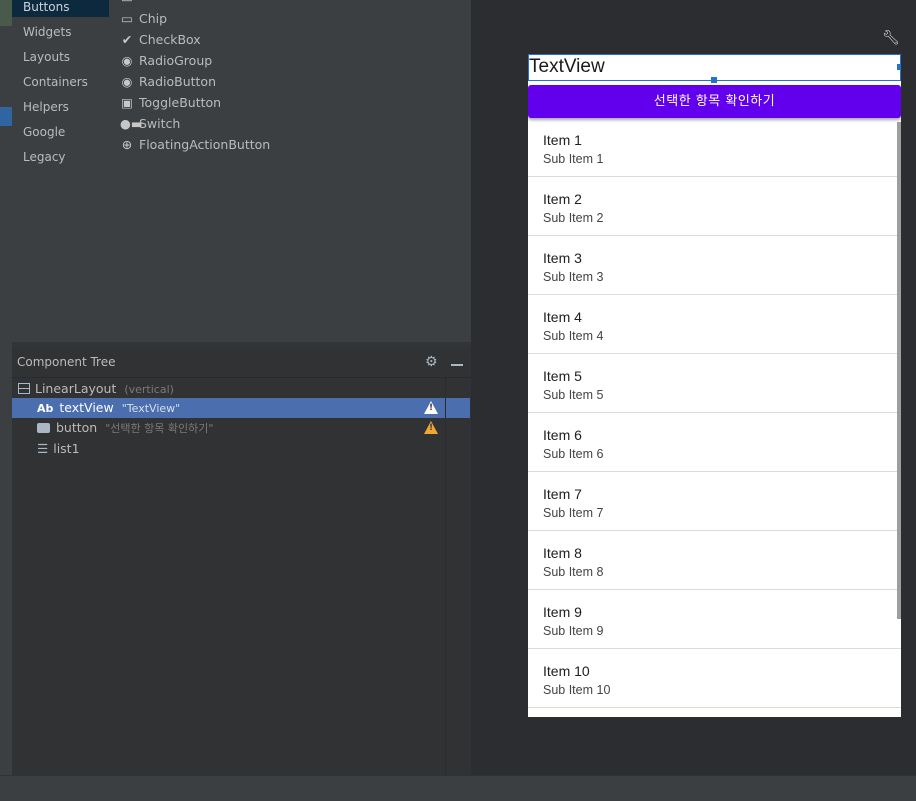 This screenshot has width=916, height=801. Describe the element at coordinates (60, 107) in the screenshot. I see `palette-category-helpers: Helpers` at that location.